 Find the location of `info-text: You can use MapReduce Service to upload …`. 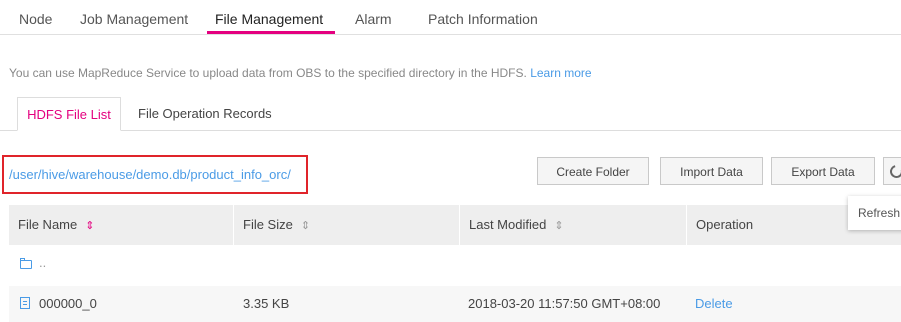

info-text: You can use MapReduce Service to upload … is located at coordinates (300, 73).